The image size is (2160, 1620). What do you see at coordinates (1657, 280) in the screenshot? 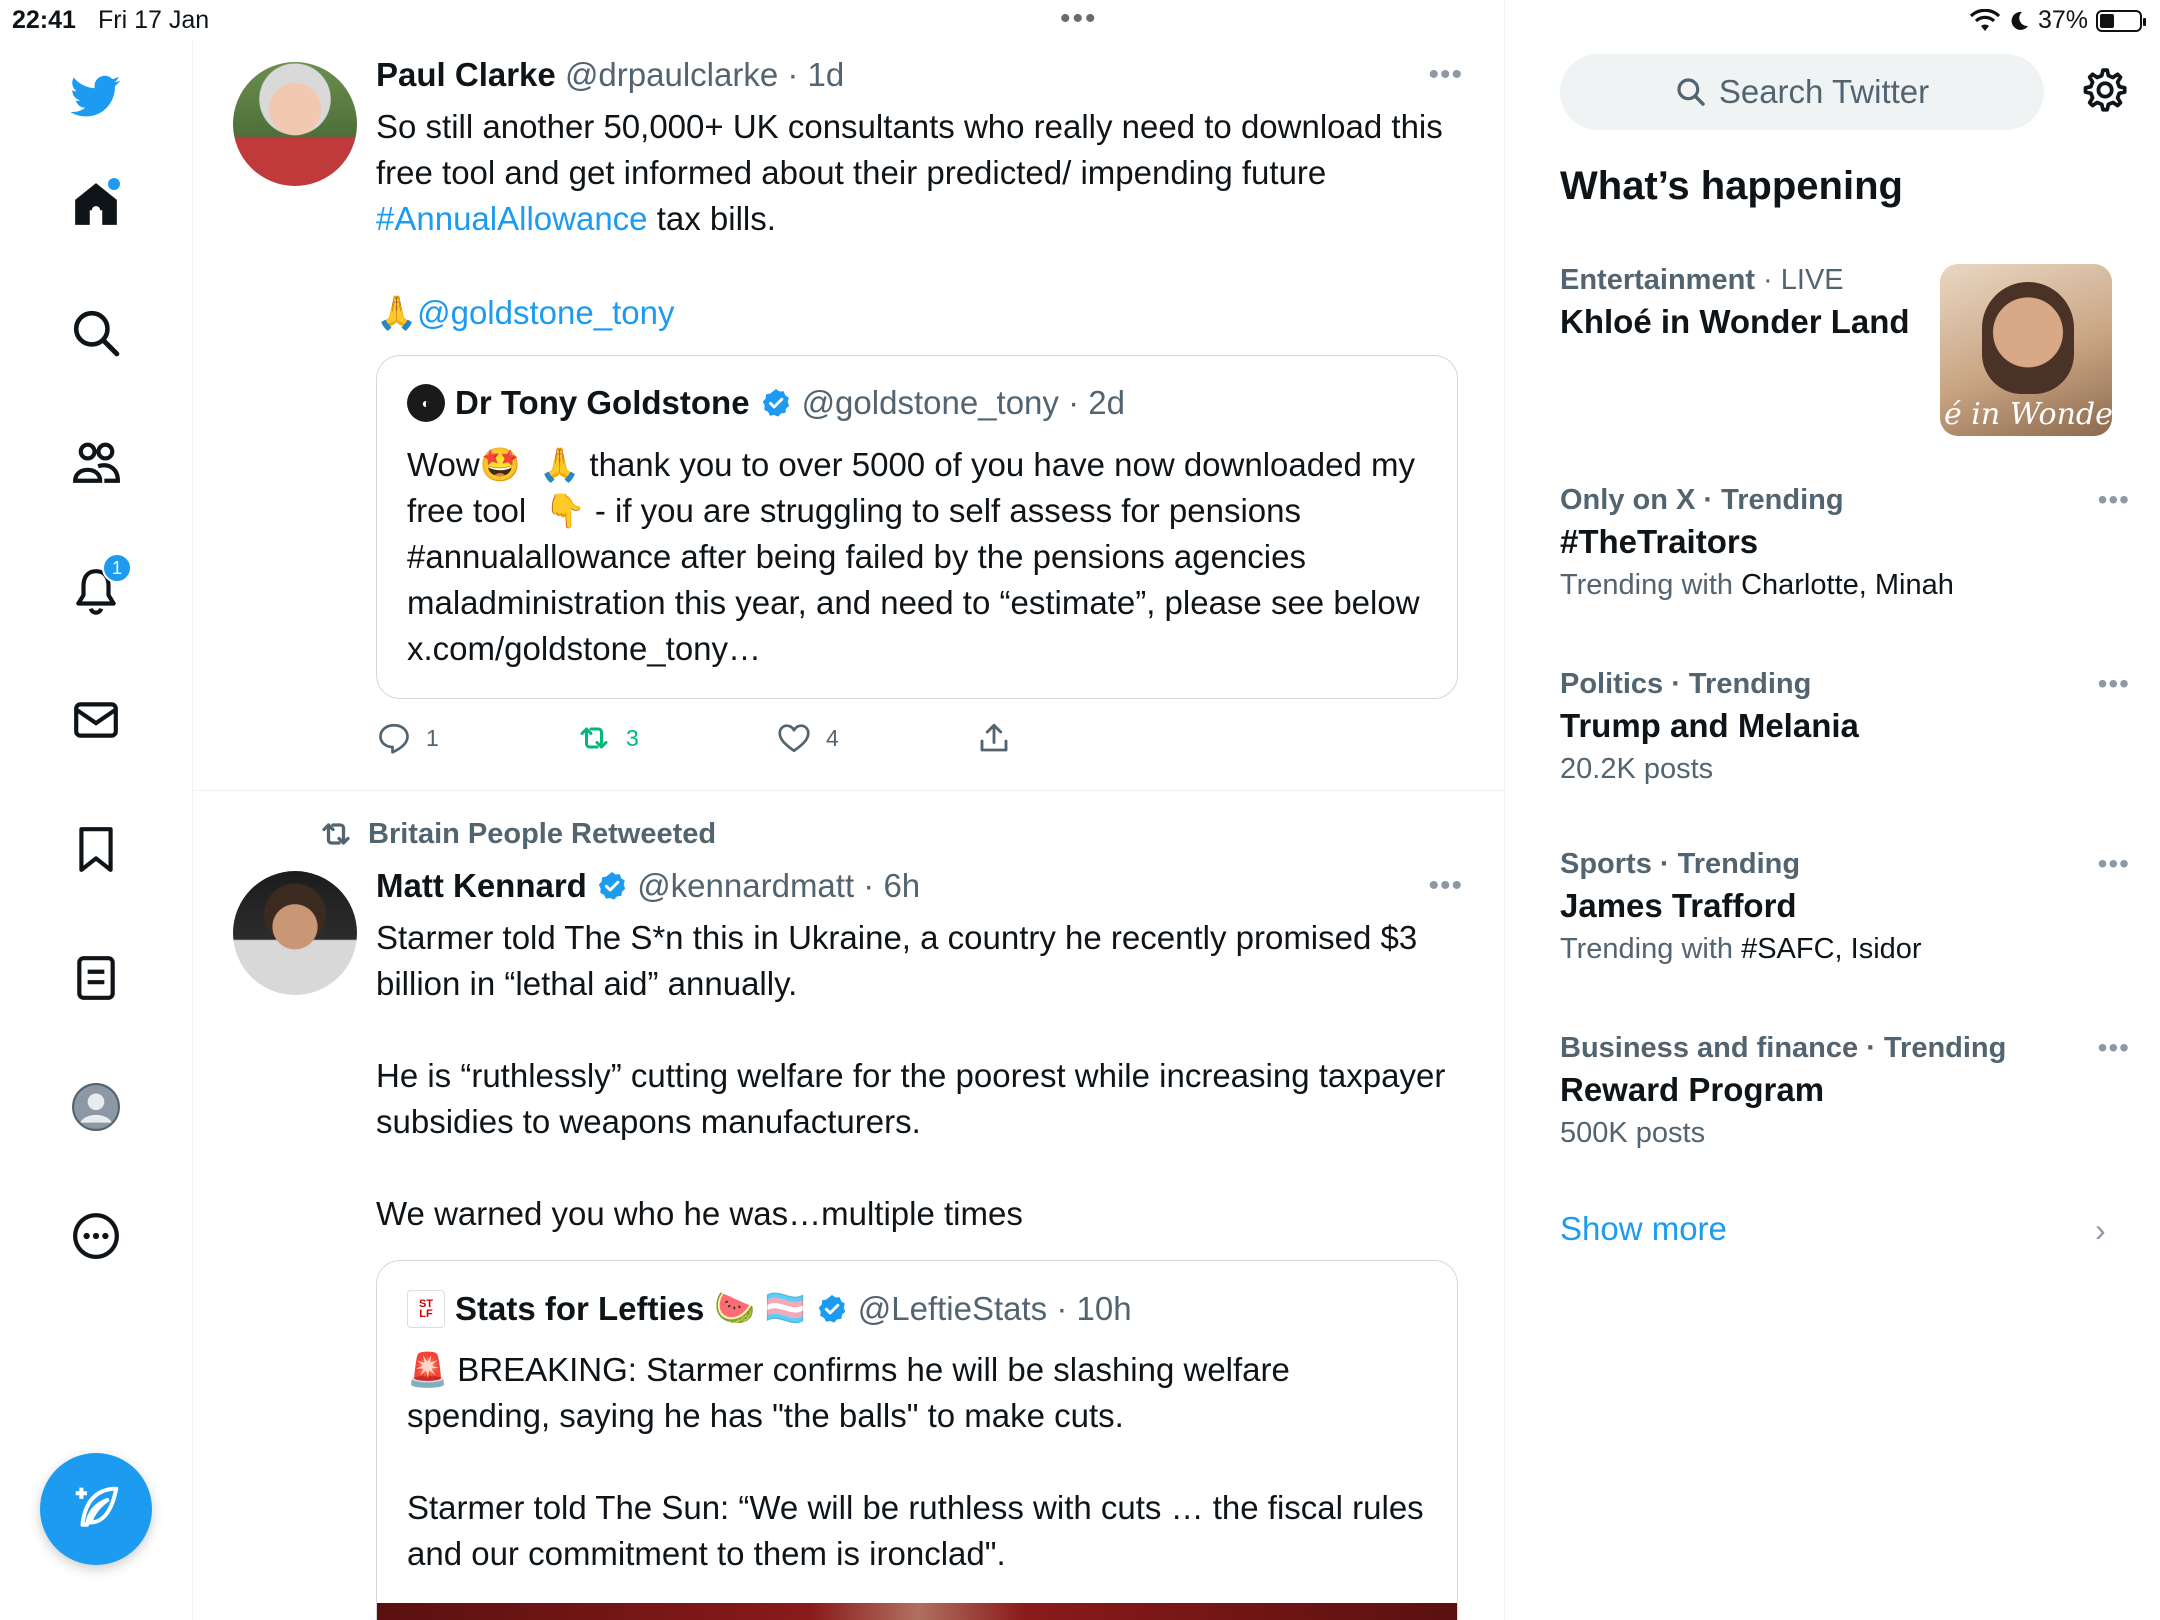
I see `trend-category: Entertainment` at bounding box center [1657, 280].